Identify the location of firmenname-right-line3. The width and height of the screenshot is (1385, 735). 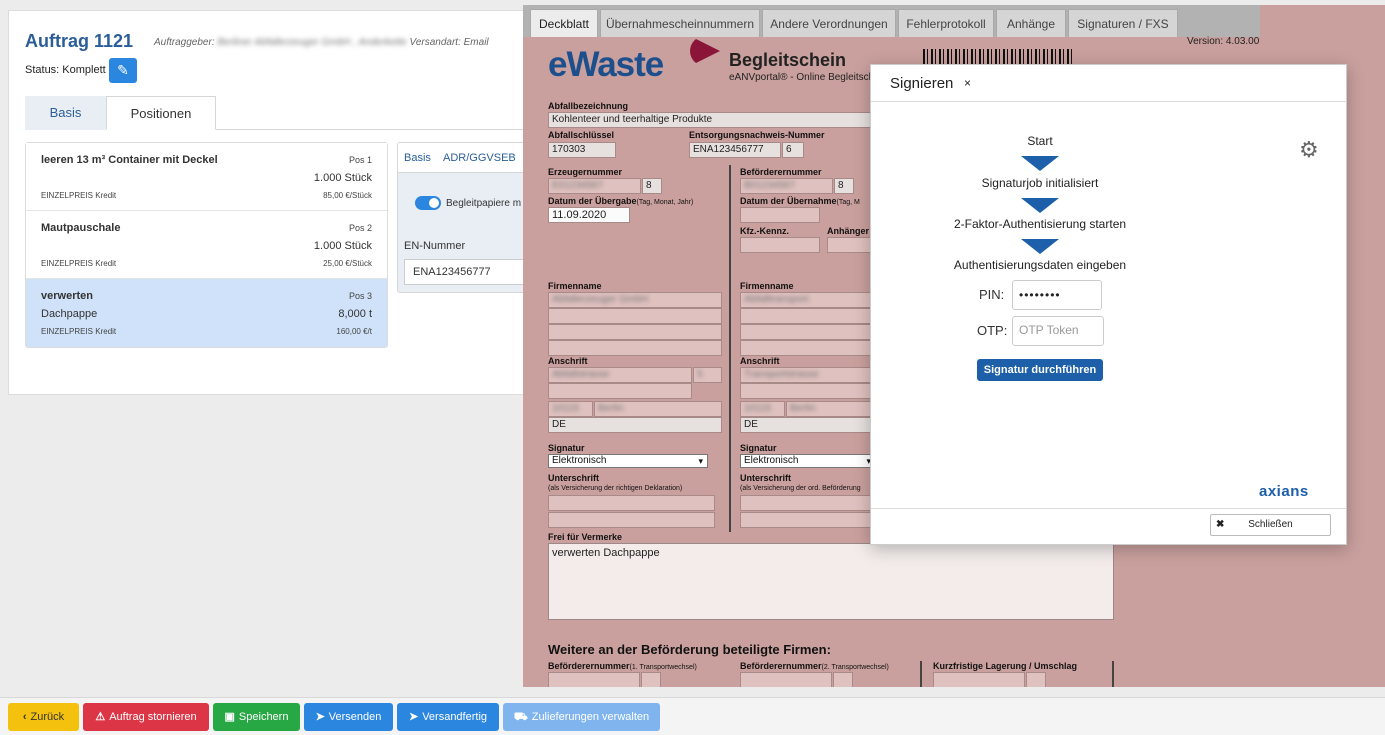
(808, 332).